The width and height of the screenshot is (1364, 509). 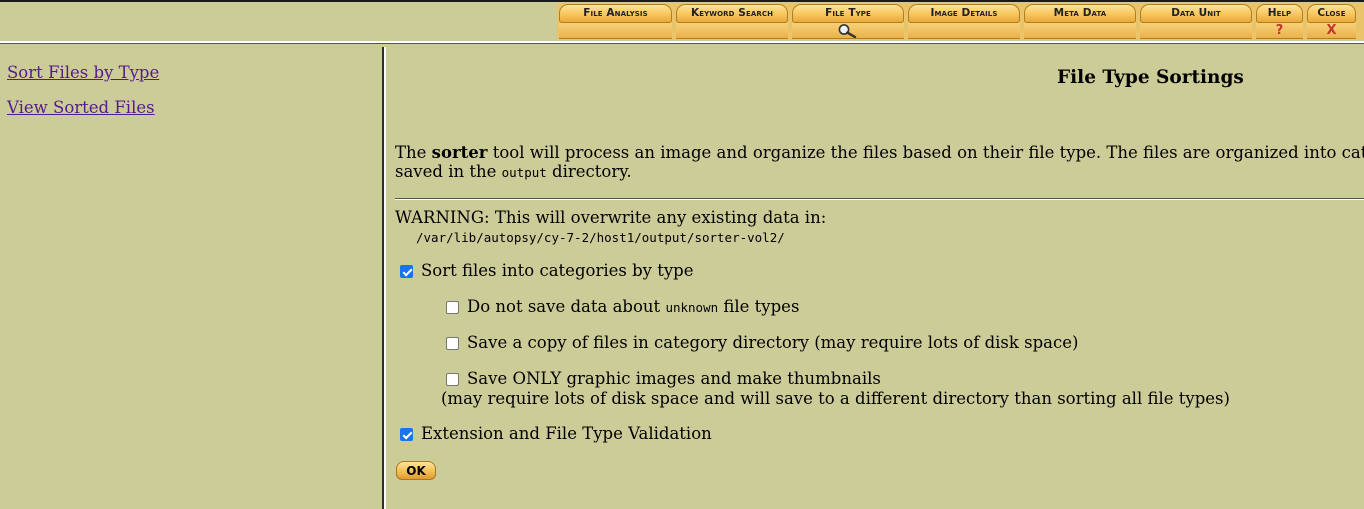 I want to click on tab-keyword-search: Keyword Search, so click(x=732, y=21).